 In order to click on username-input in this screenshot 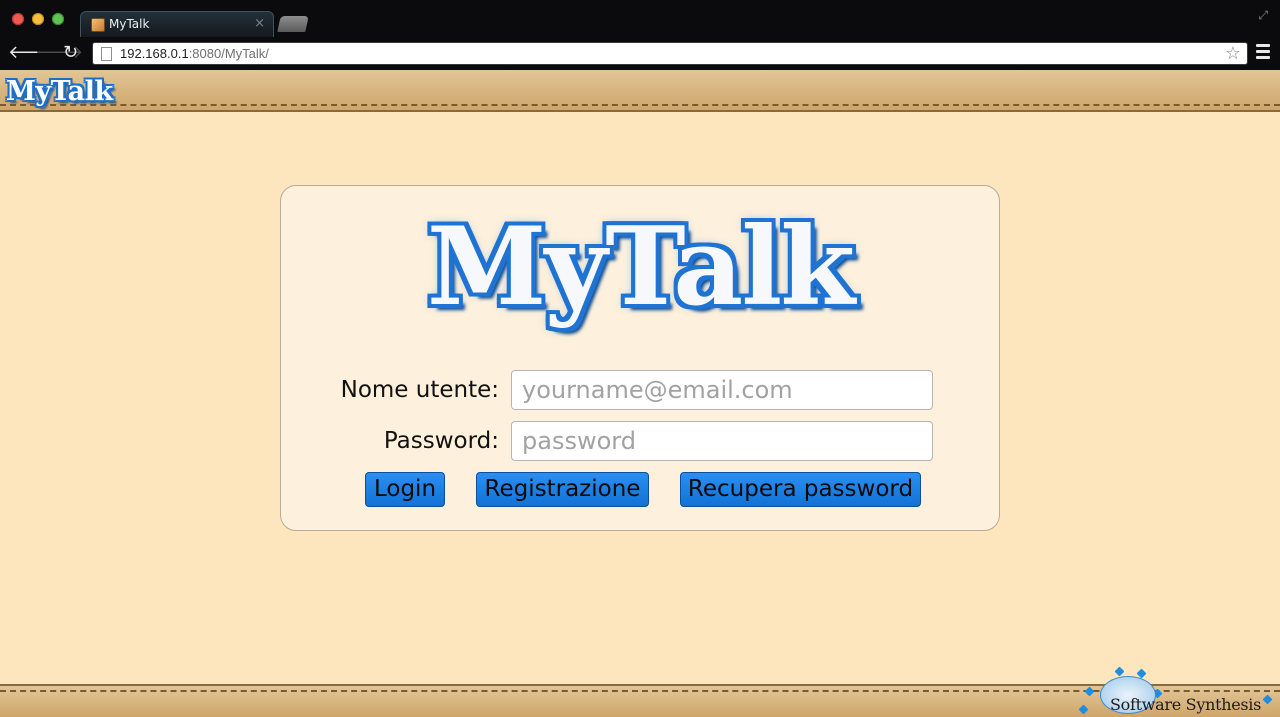, I will do `click(722, 390)`.